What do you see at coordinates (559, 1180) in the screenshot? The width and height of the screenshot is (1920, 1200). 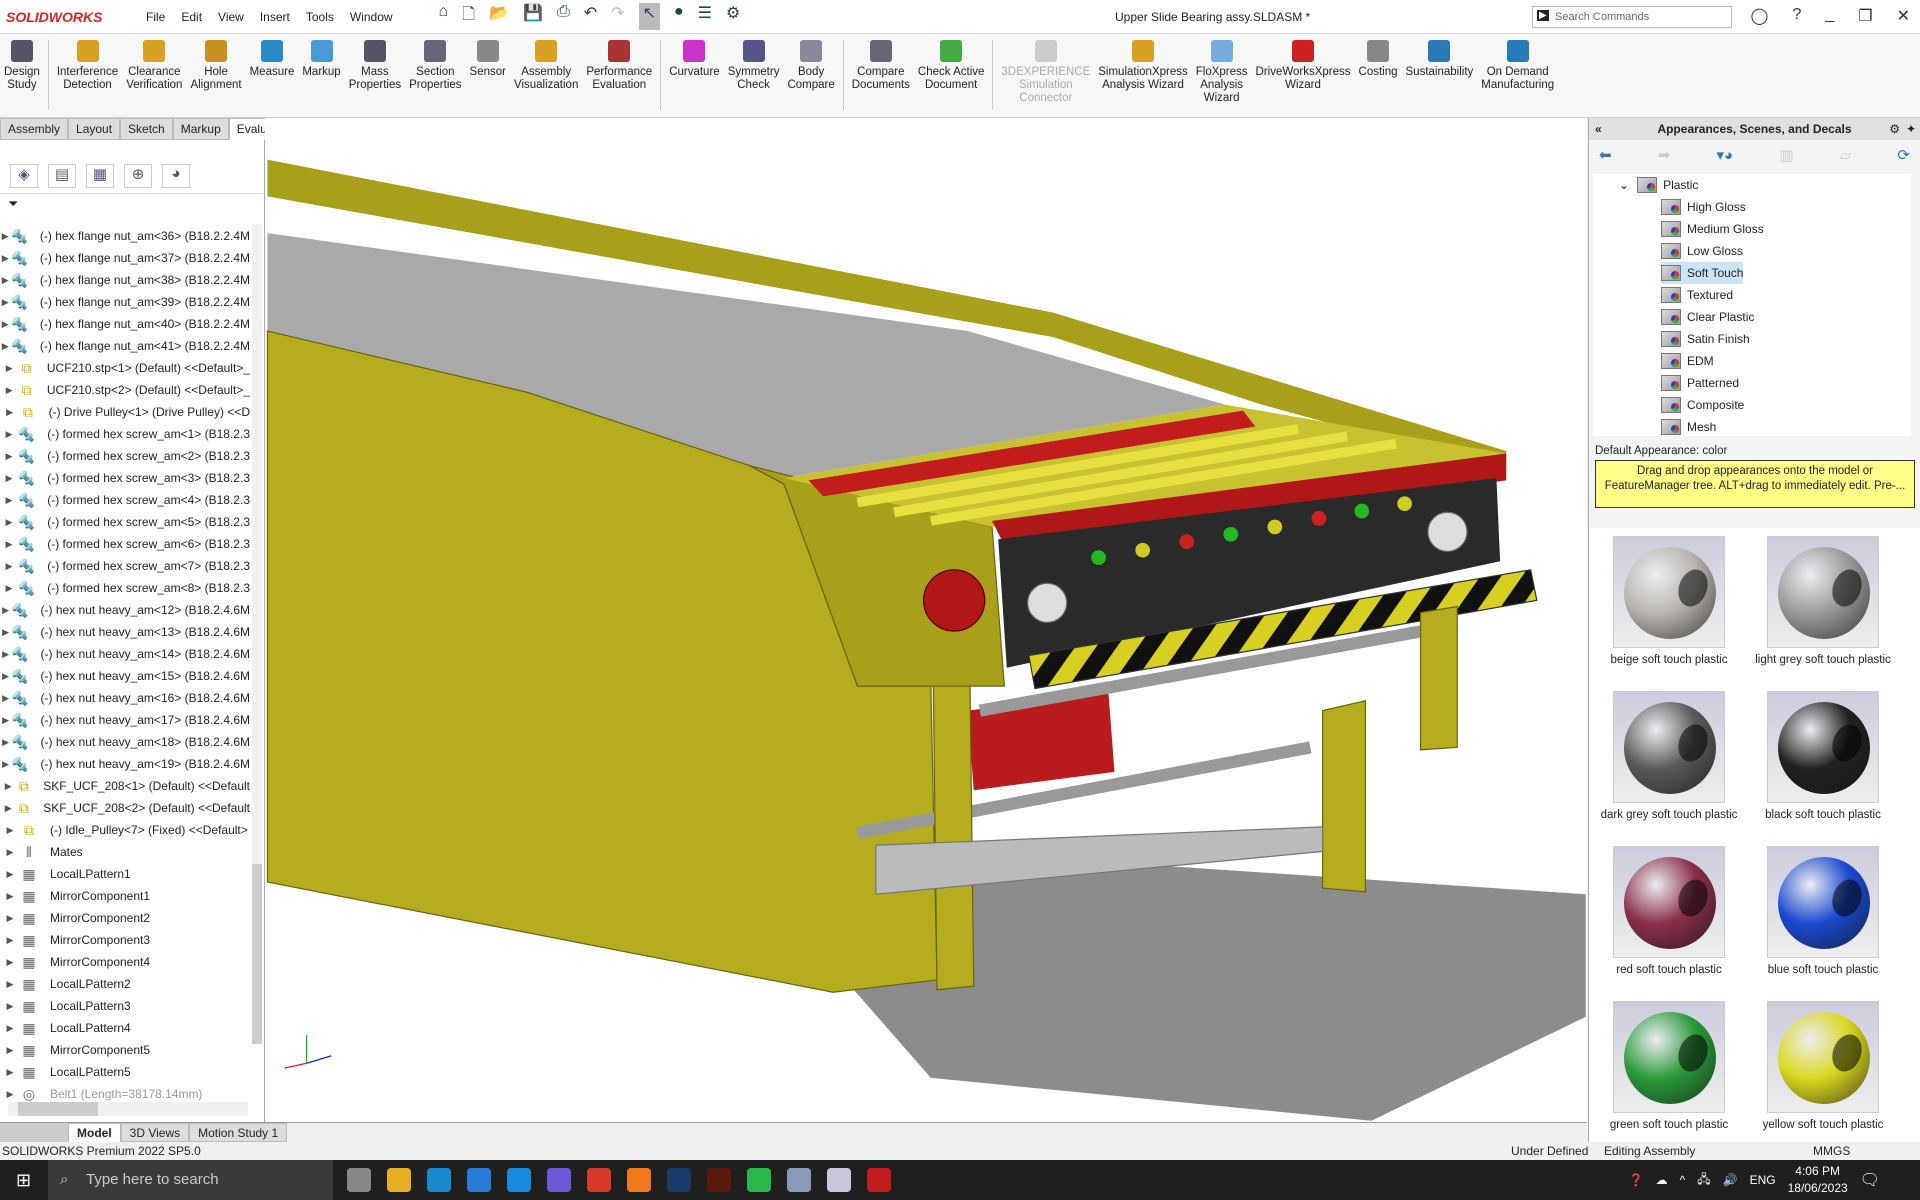 I see `copilot-icon` at bounding box center [559, 1180].